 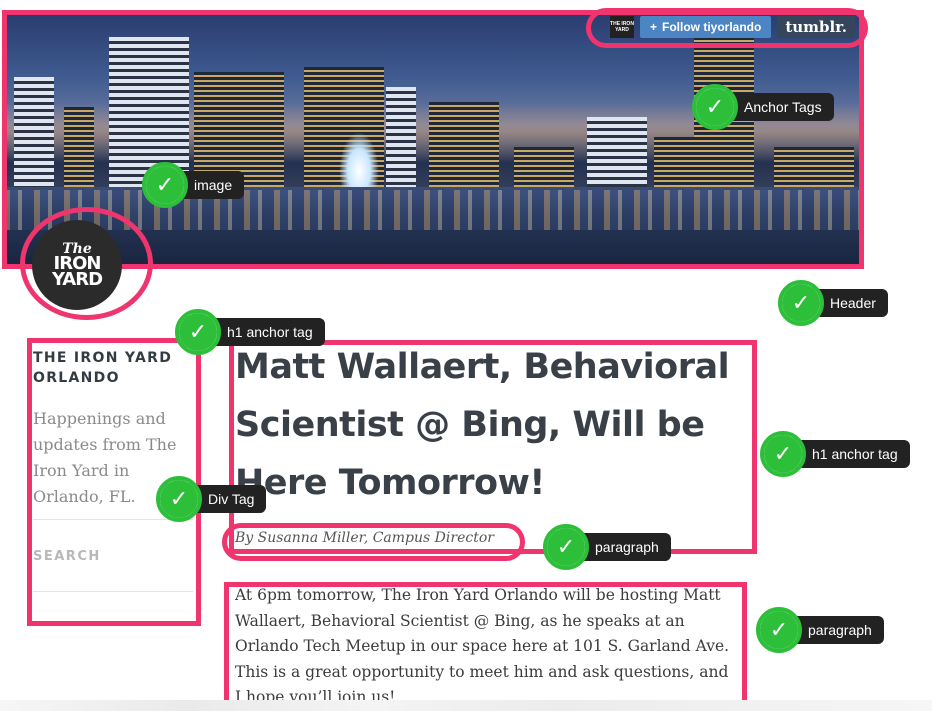 What do you see at coordinates (250, 332) in the screenshot?
I see `callout-h1-anchor-tag: ✓ h1 anchor tag` at bounding box center [250, 332].